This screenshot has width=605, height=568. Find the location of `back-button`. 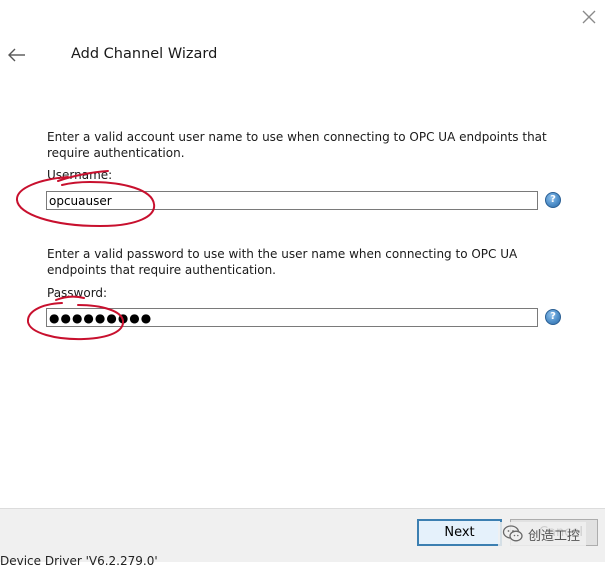

back-button is located at coordinates (17, 55).